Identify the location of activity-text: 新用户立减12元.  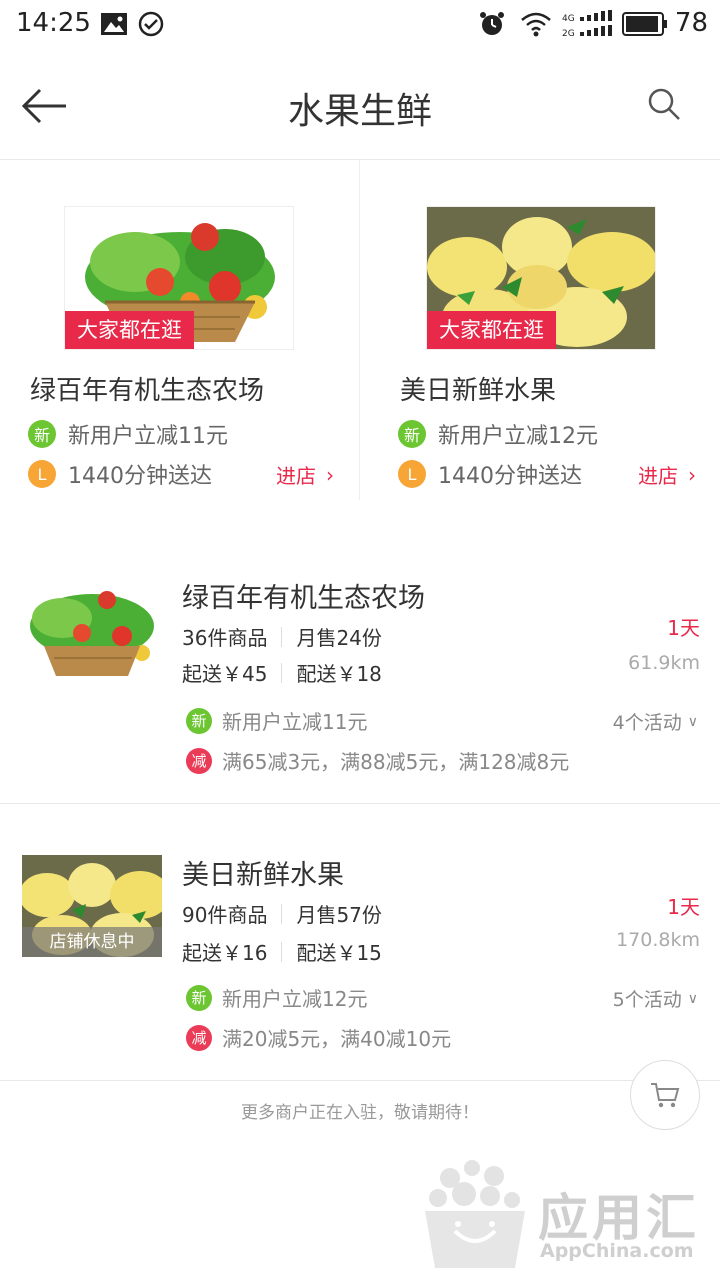
(295, 999).